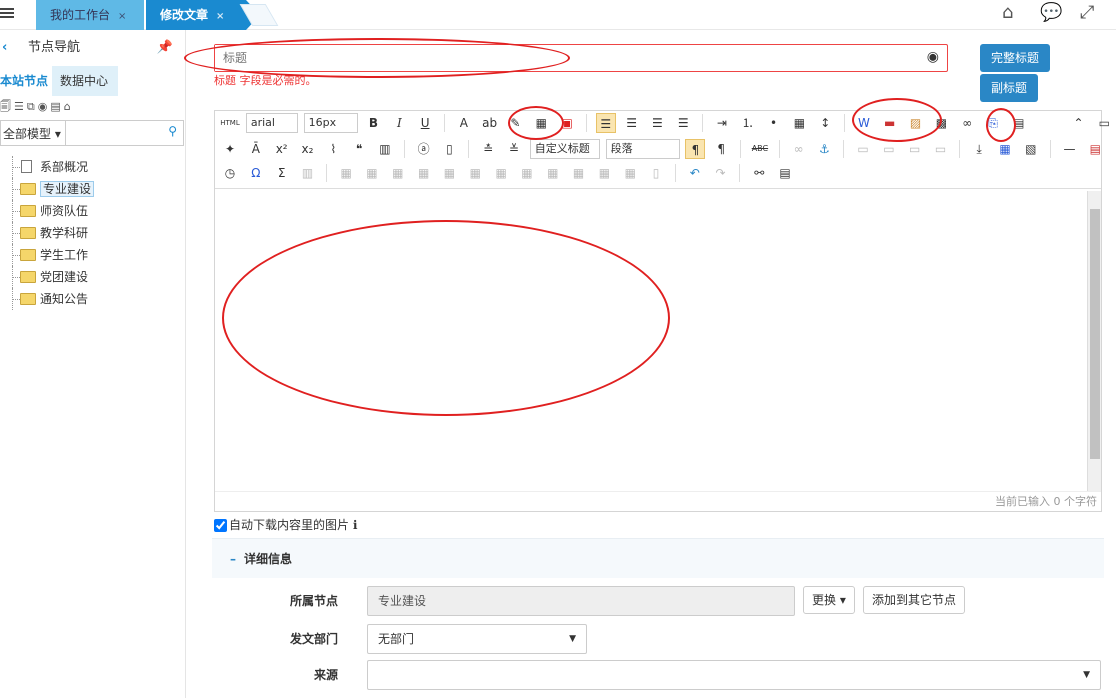  I want to click on insert-table-icon: ▦, so click(346, 173).